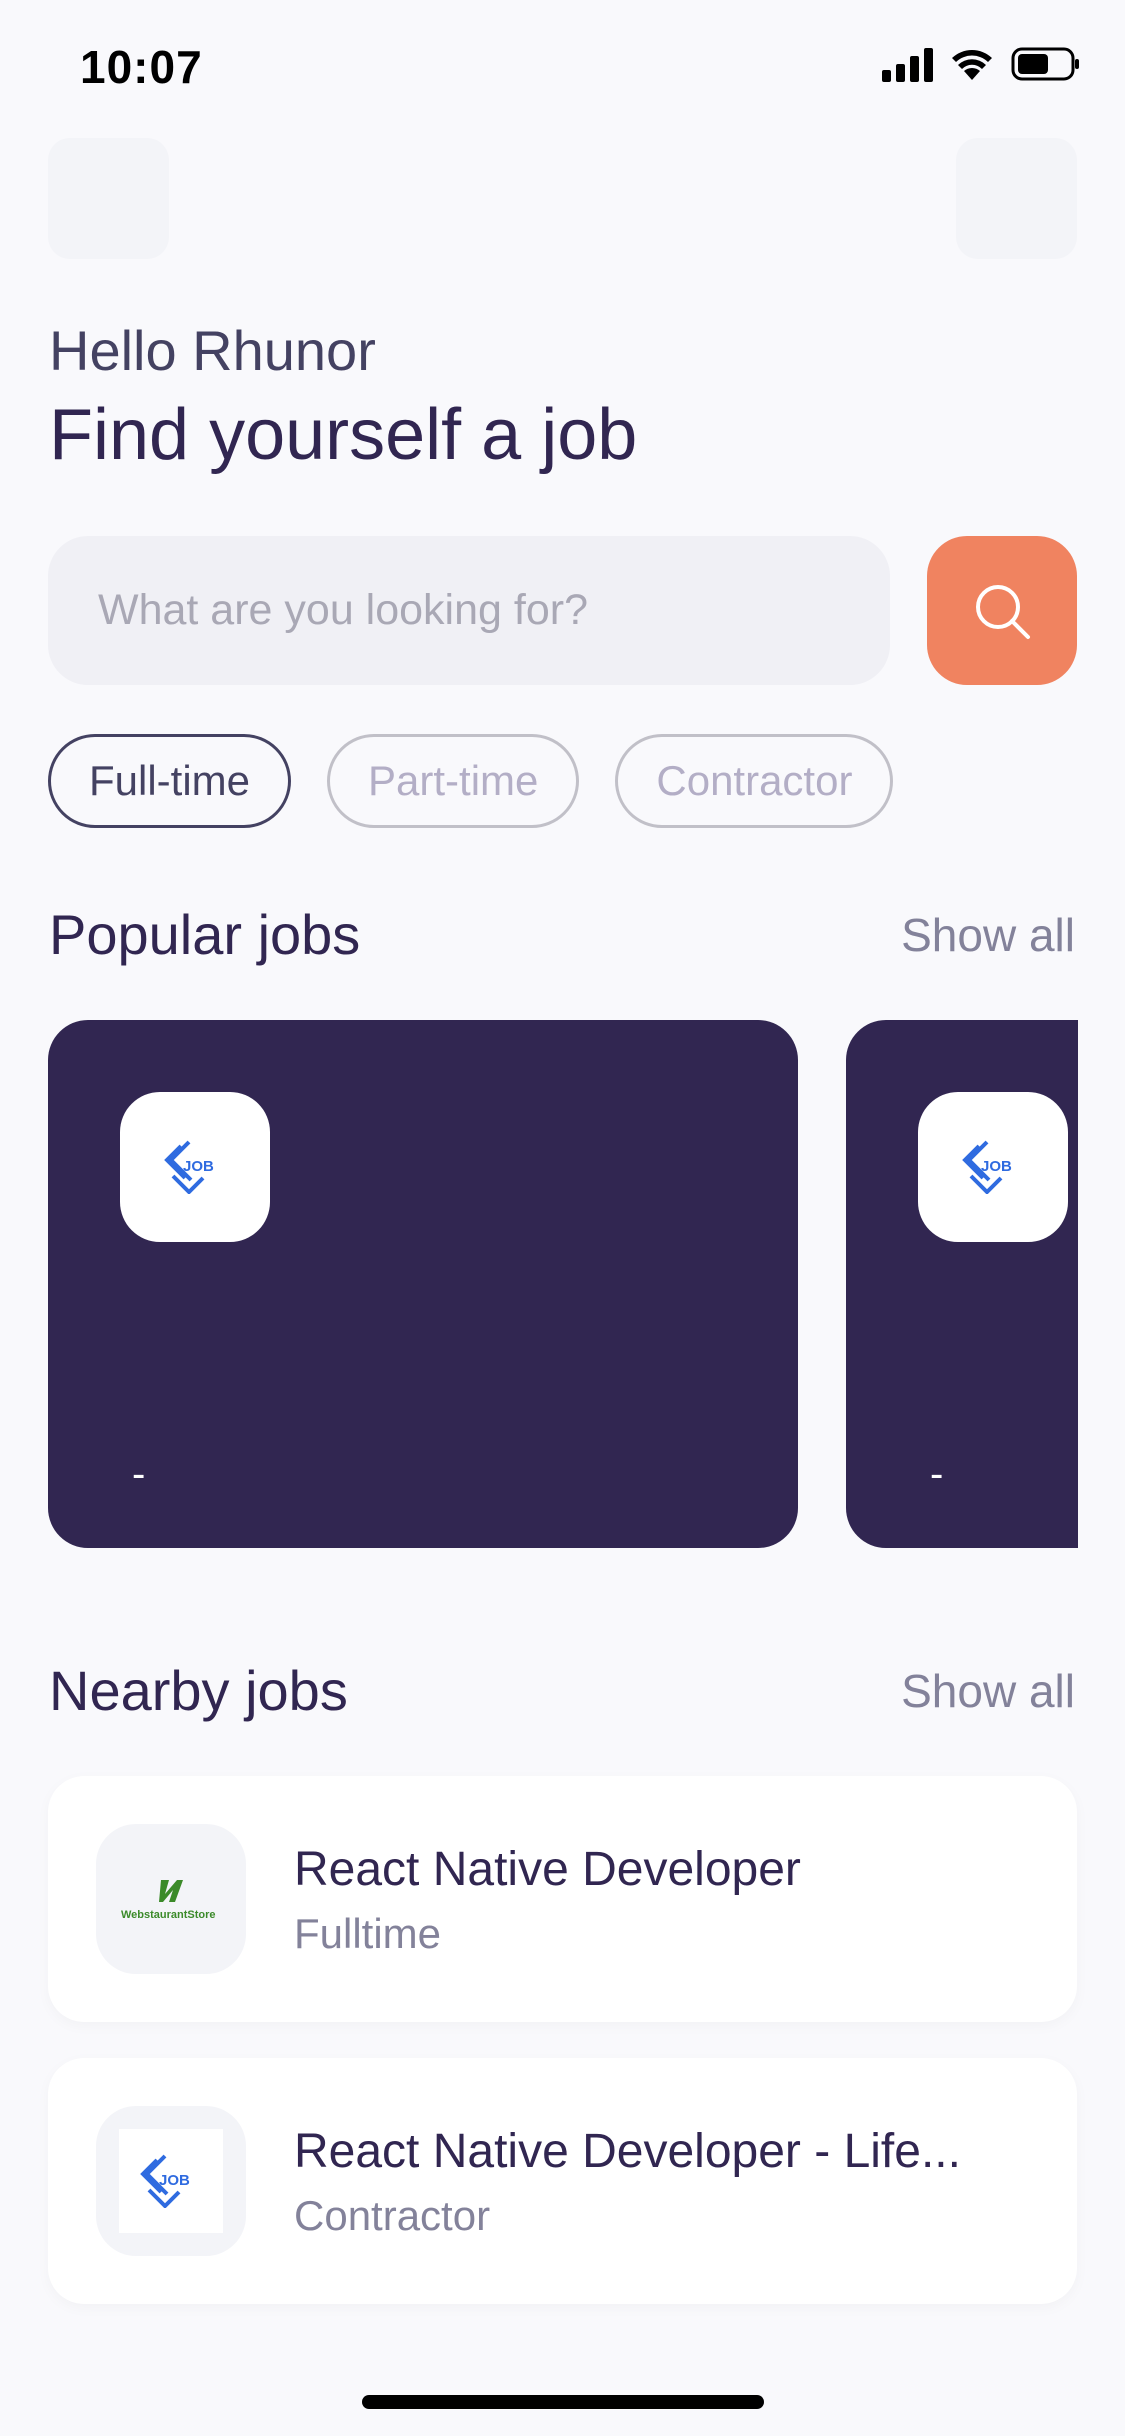  I want to click on status-icons, so click(981, 64).